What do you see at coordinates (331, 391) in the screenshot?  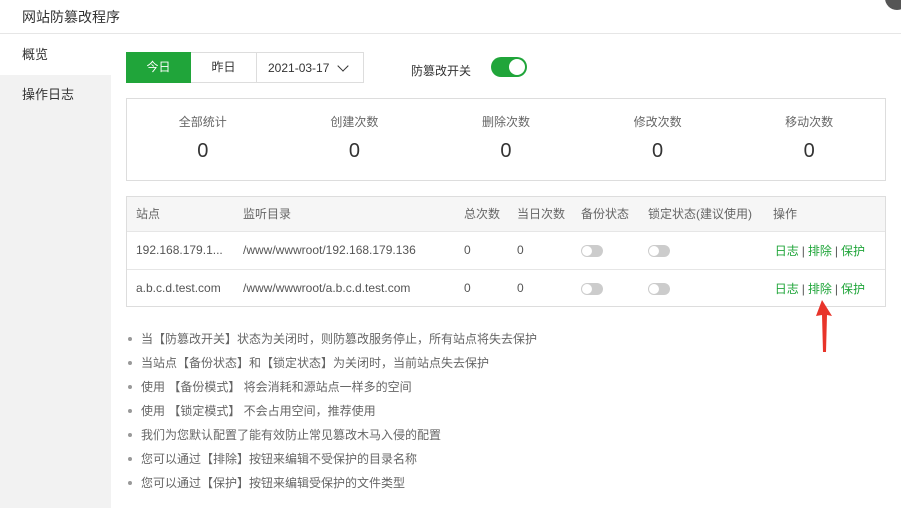 I see `note-item: 使用 【备份模式】 将会消耗和源站点一样多的空间` at bounding box center [331, 391].